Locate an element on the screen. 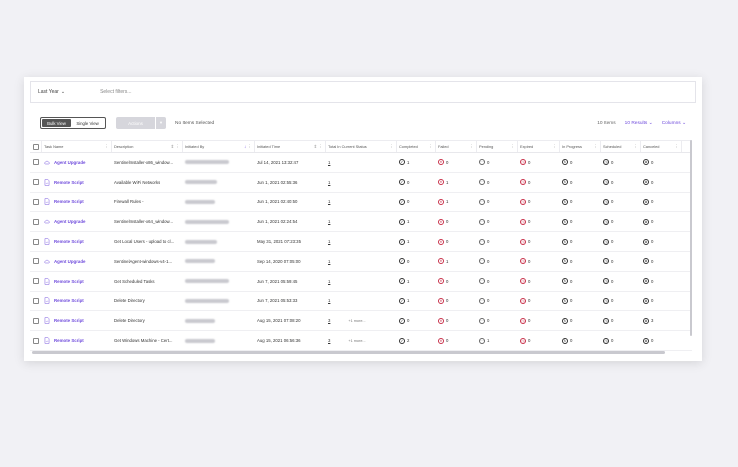 The image size is (738, 467). columns-dropdown: Columns ⌄ is located at coordinates (674, 123).